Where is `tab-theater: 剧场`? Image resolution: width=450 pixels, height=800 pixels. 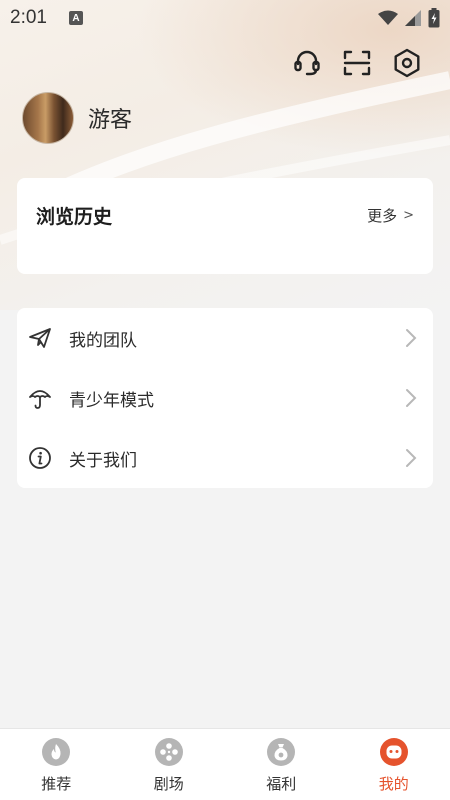
tab-theater: 剧场 is located at coordinates (169, 764).